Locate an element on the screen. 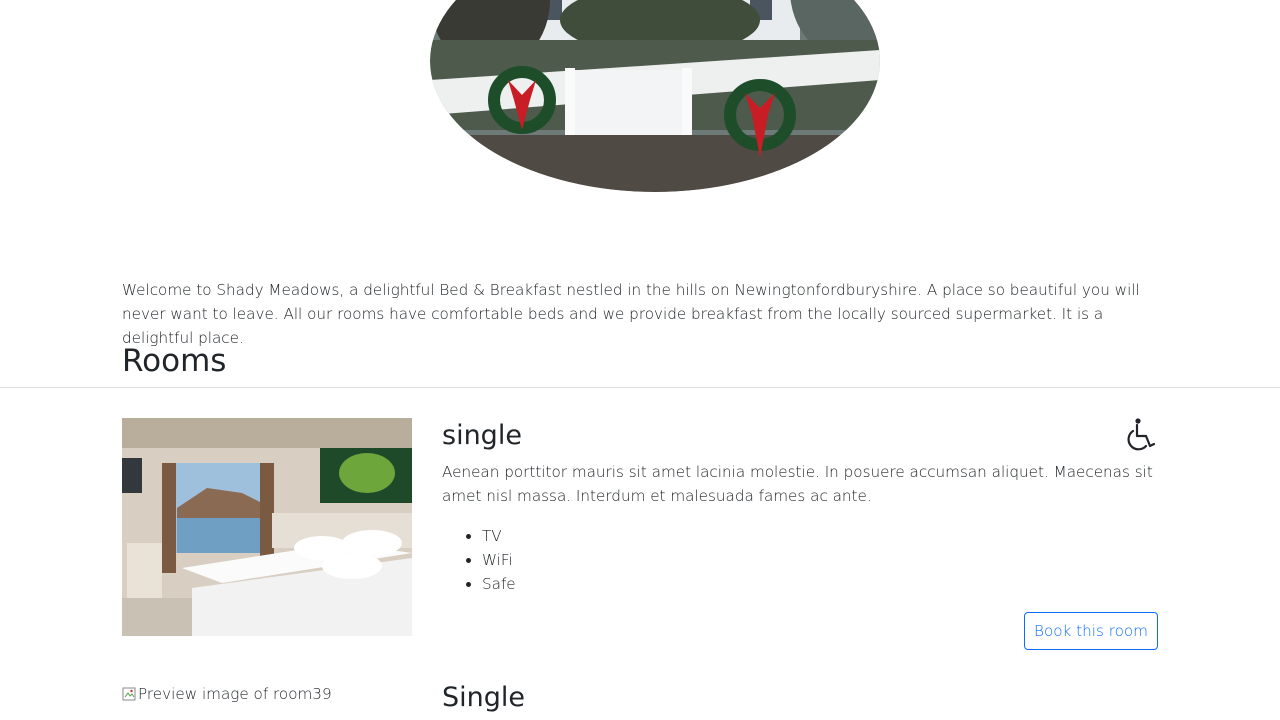 The width and height of the screenshot is (1280, 720). wheelchair-icon is located at coordinates (1142, 434).